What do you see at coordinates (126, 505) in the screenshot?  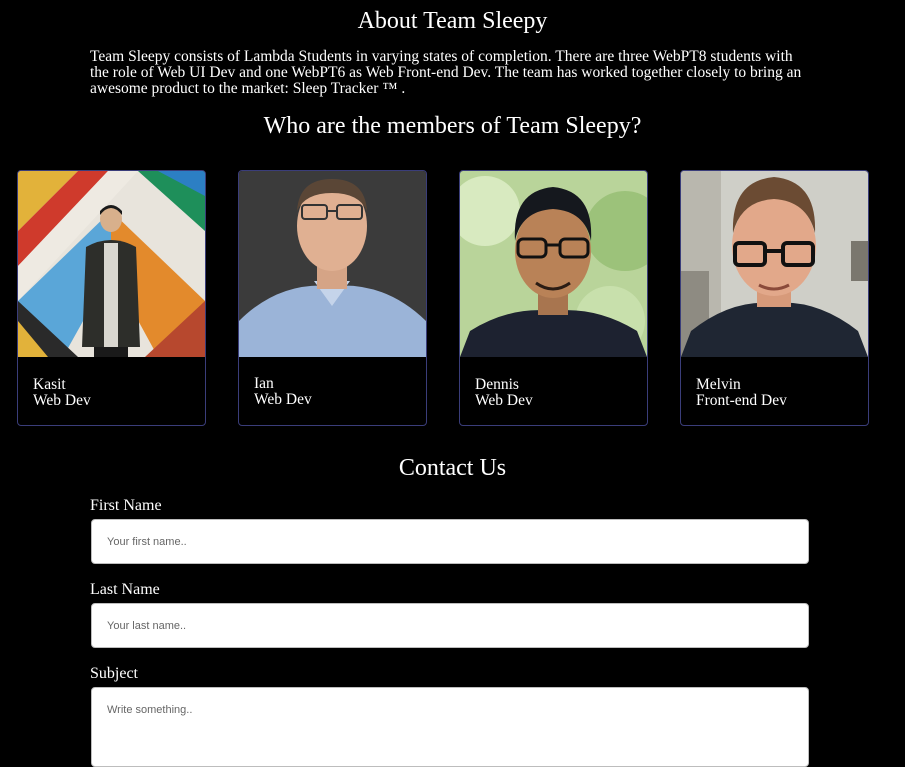 I see `first-name-label: First Name` at bounding box center [126, 505].